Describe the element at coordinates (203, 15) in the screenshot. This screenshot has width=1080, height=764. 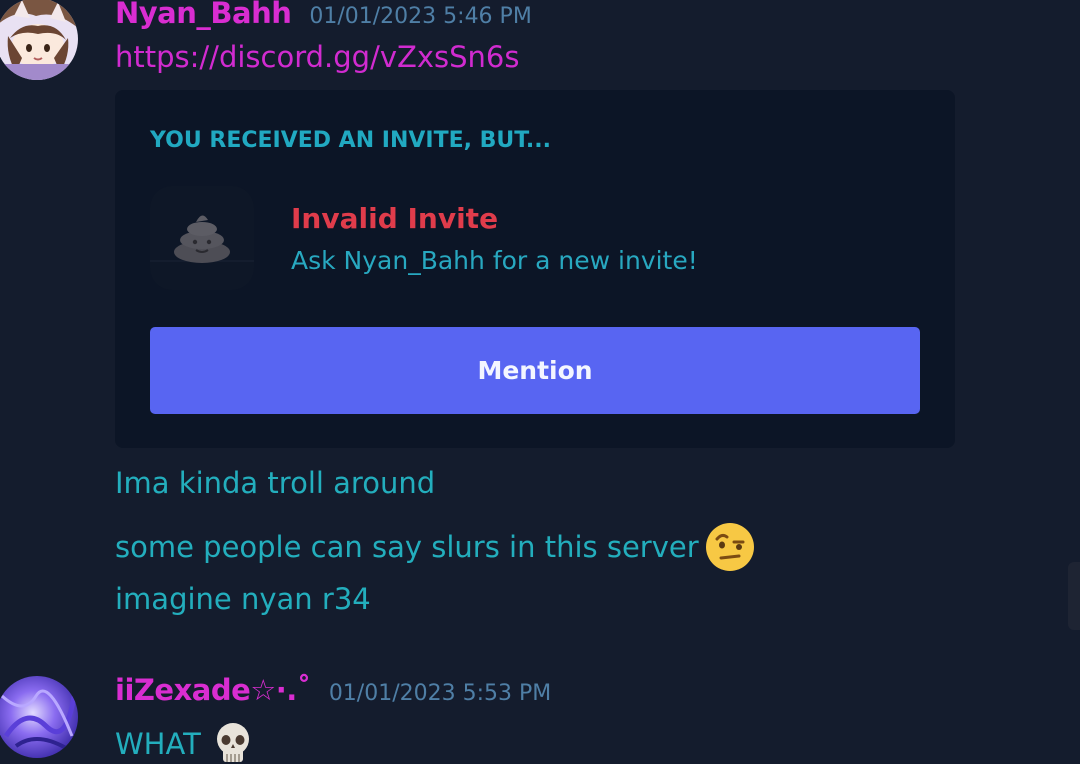
I see `username: Nyan_Bahh` at that location.